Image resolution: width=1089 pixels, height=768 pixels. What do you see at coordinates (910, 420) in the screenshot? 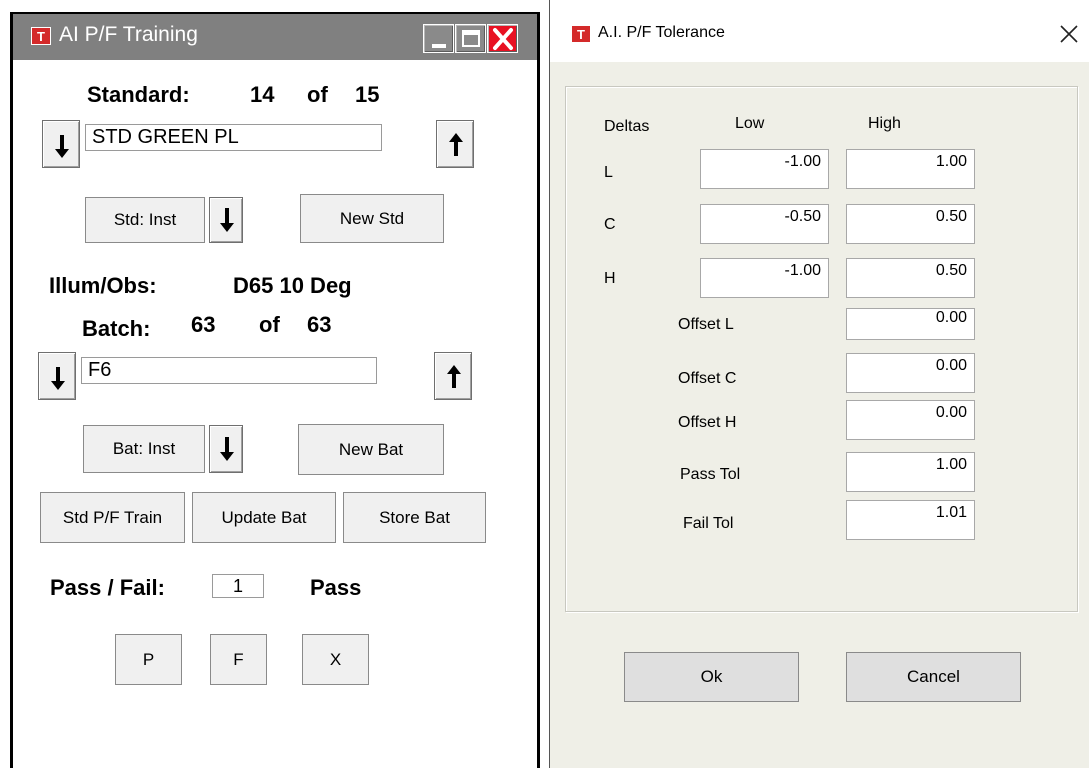
I see `offset-h-field: 0.00` at bounding box center [910, 420].